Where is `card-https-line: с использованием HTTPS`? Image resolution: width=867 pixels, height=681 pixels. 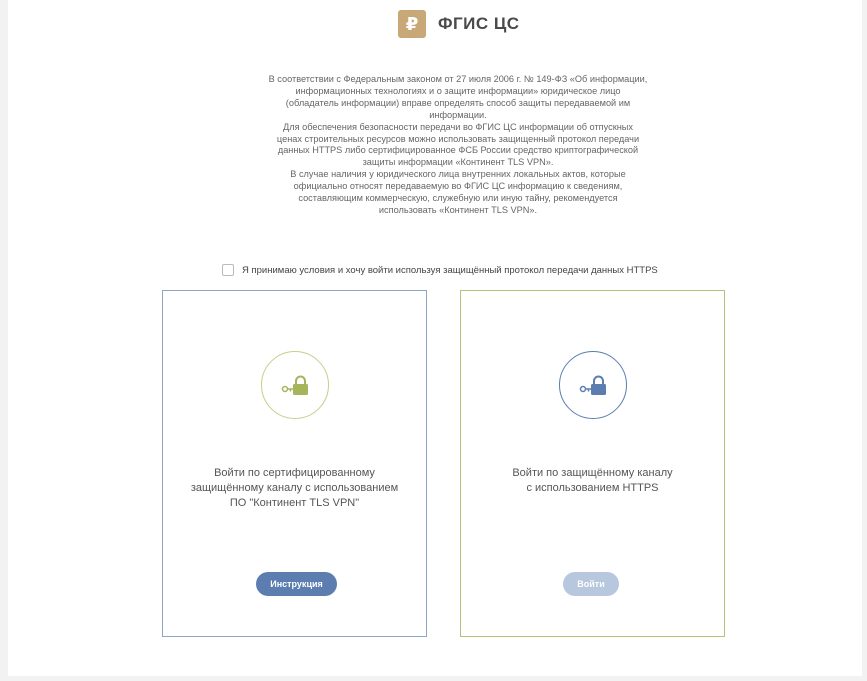 card-https-line: с использованием HTTPS is located at coordinates (592, 488).